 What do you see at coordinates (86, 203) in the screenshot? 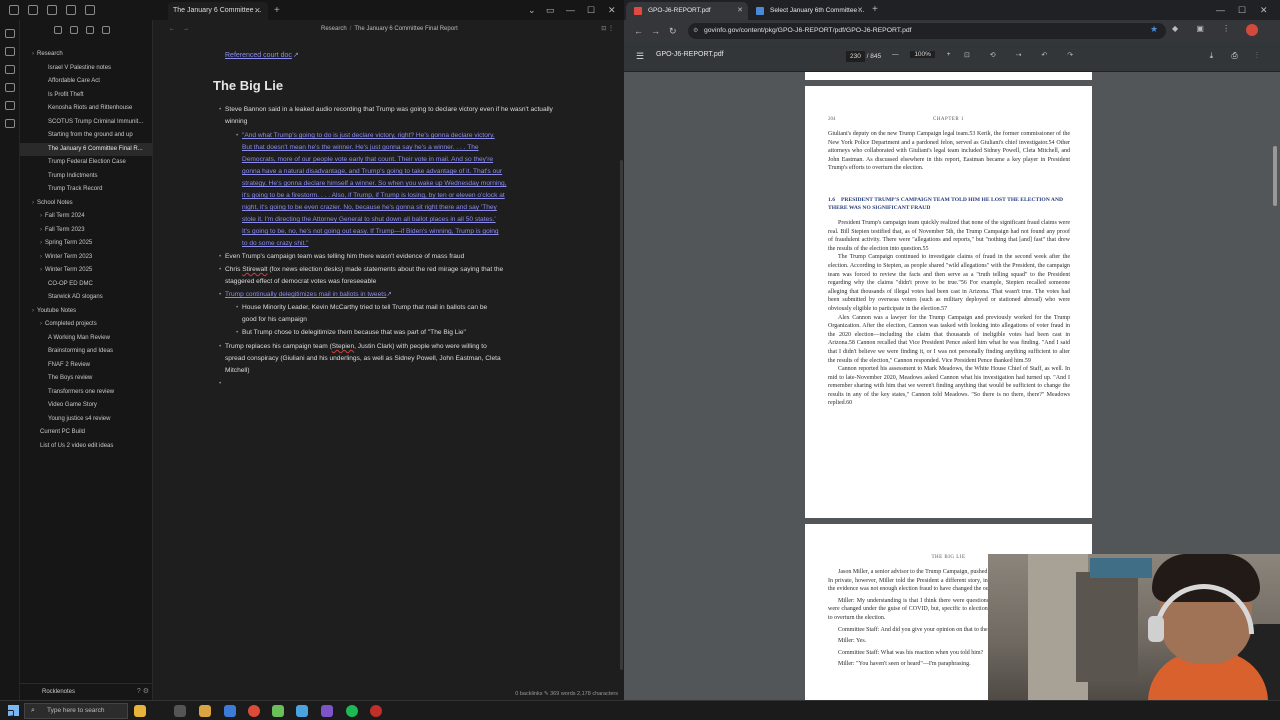
I see `sidebar-folder: › School Notes` at bounding box center [86, 203].